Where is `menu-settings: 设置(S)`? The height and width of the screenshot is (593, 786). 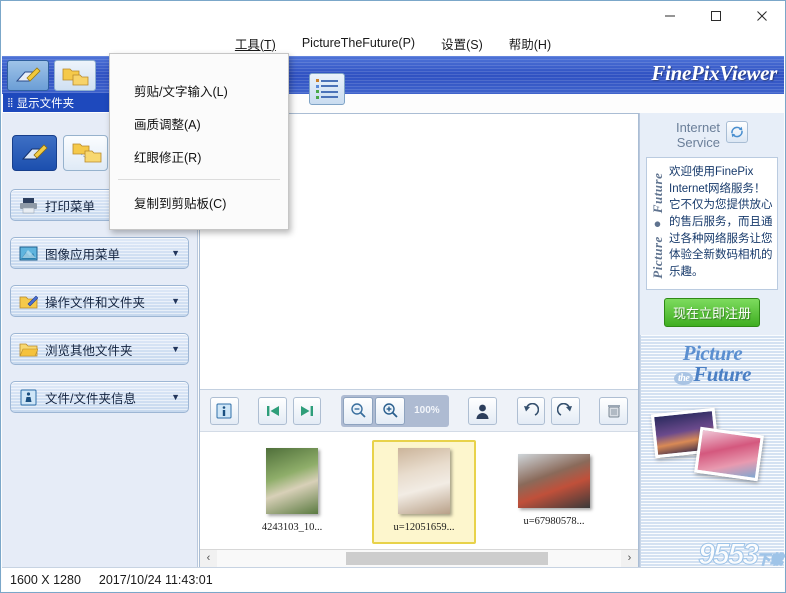
menu-settings: 设置(S) is located at coordinates (462, 43).